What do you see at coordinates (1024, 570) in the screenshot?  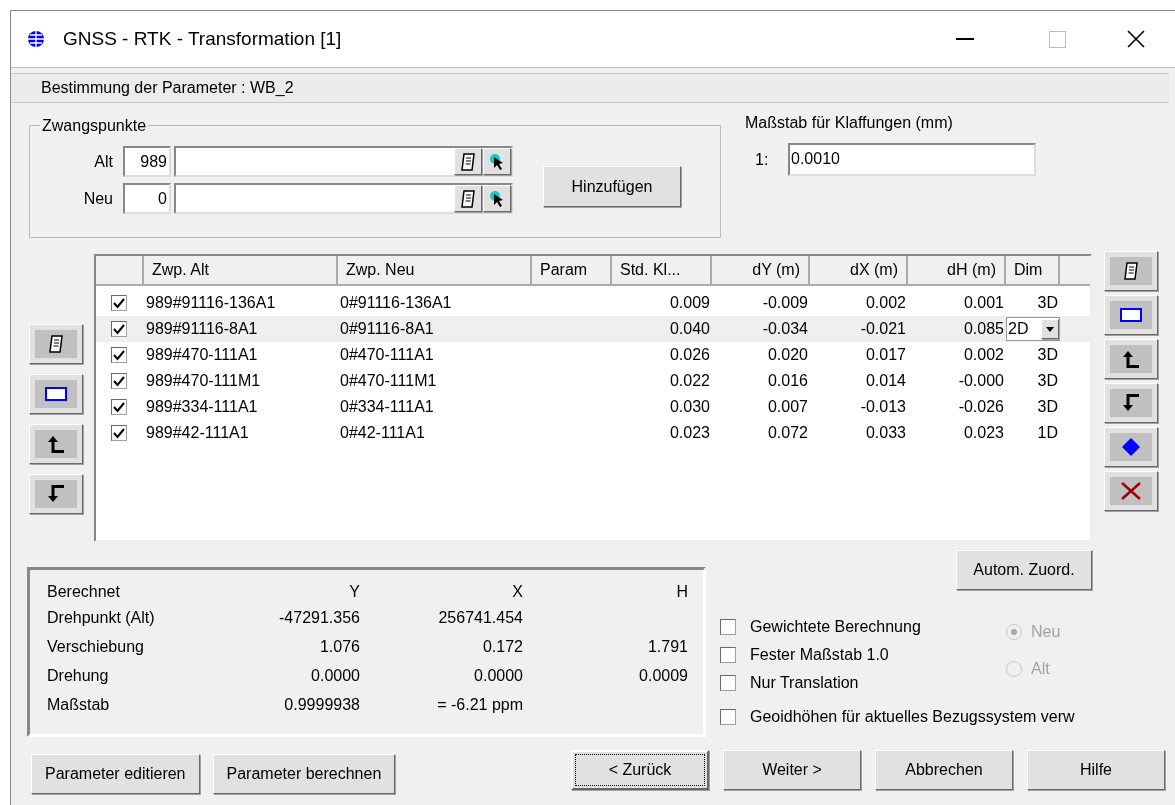 I see `auto-assign-button: Autom. Zuord.` at bounding box center [1024, 570].